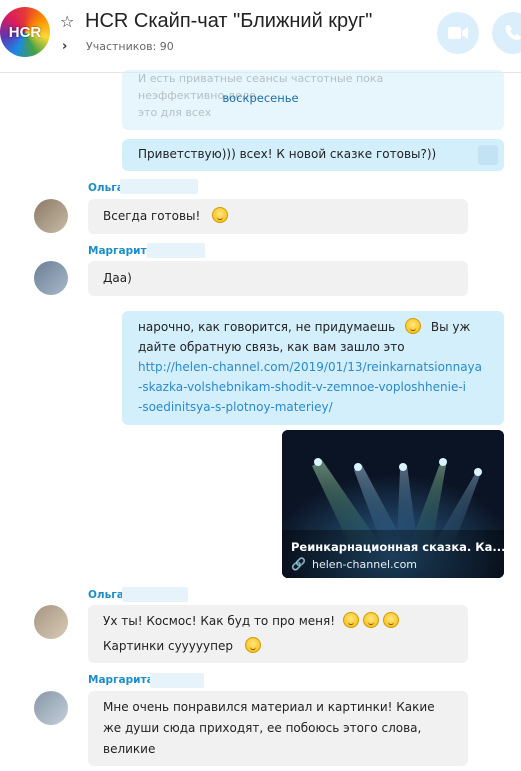  What do you see at coordinates (129, 749) in the screenshot?
I see `message-text: великие` at bounding box center [129, 749].